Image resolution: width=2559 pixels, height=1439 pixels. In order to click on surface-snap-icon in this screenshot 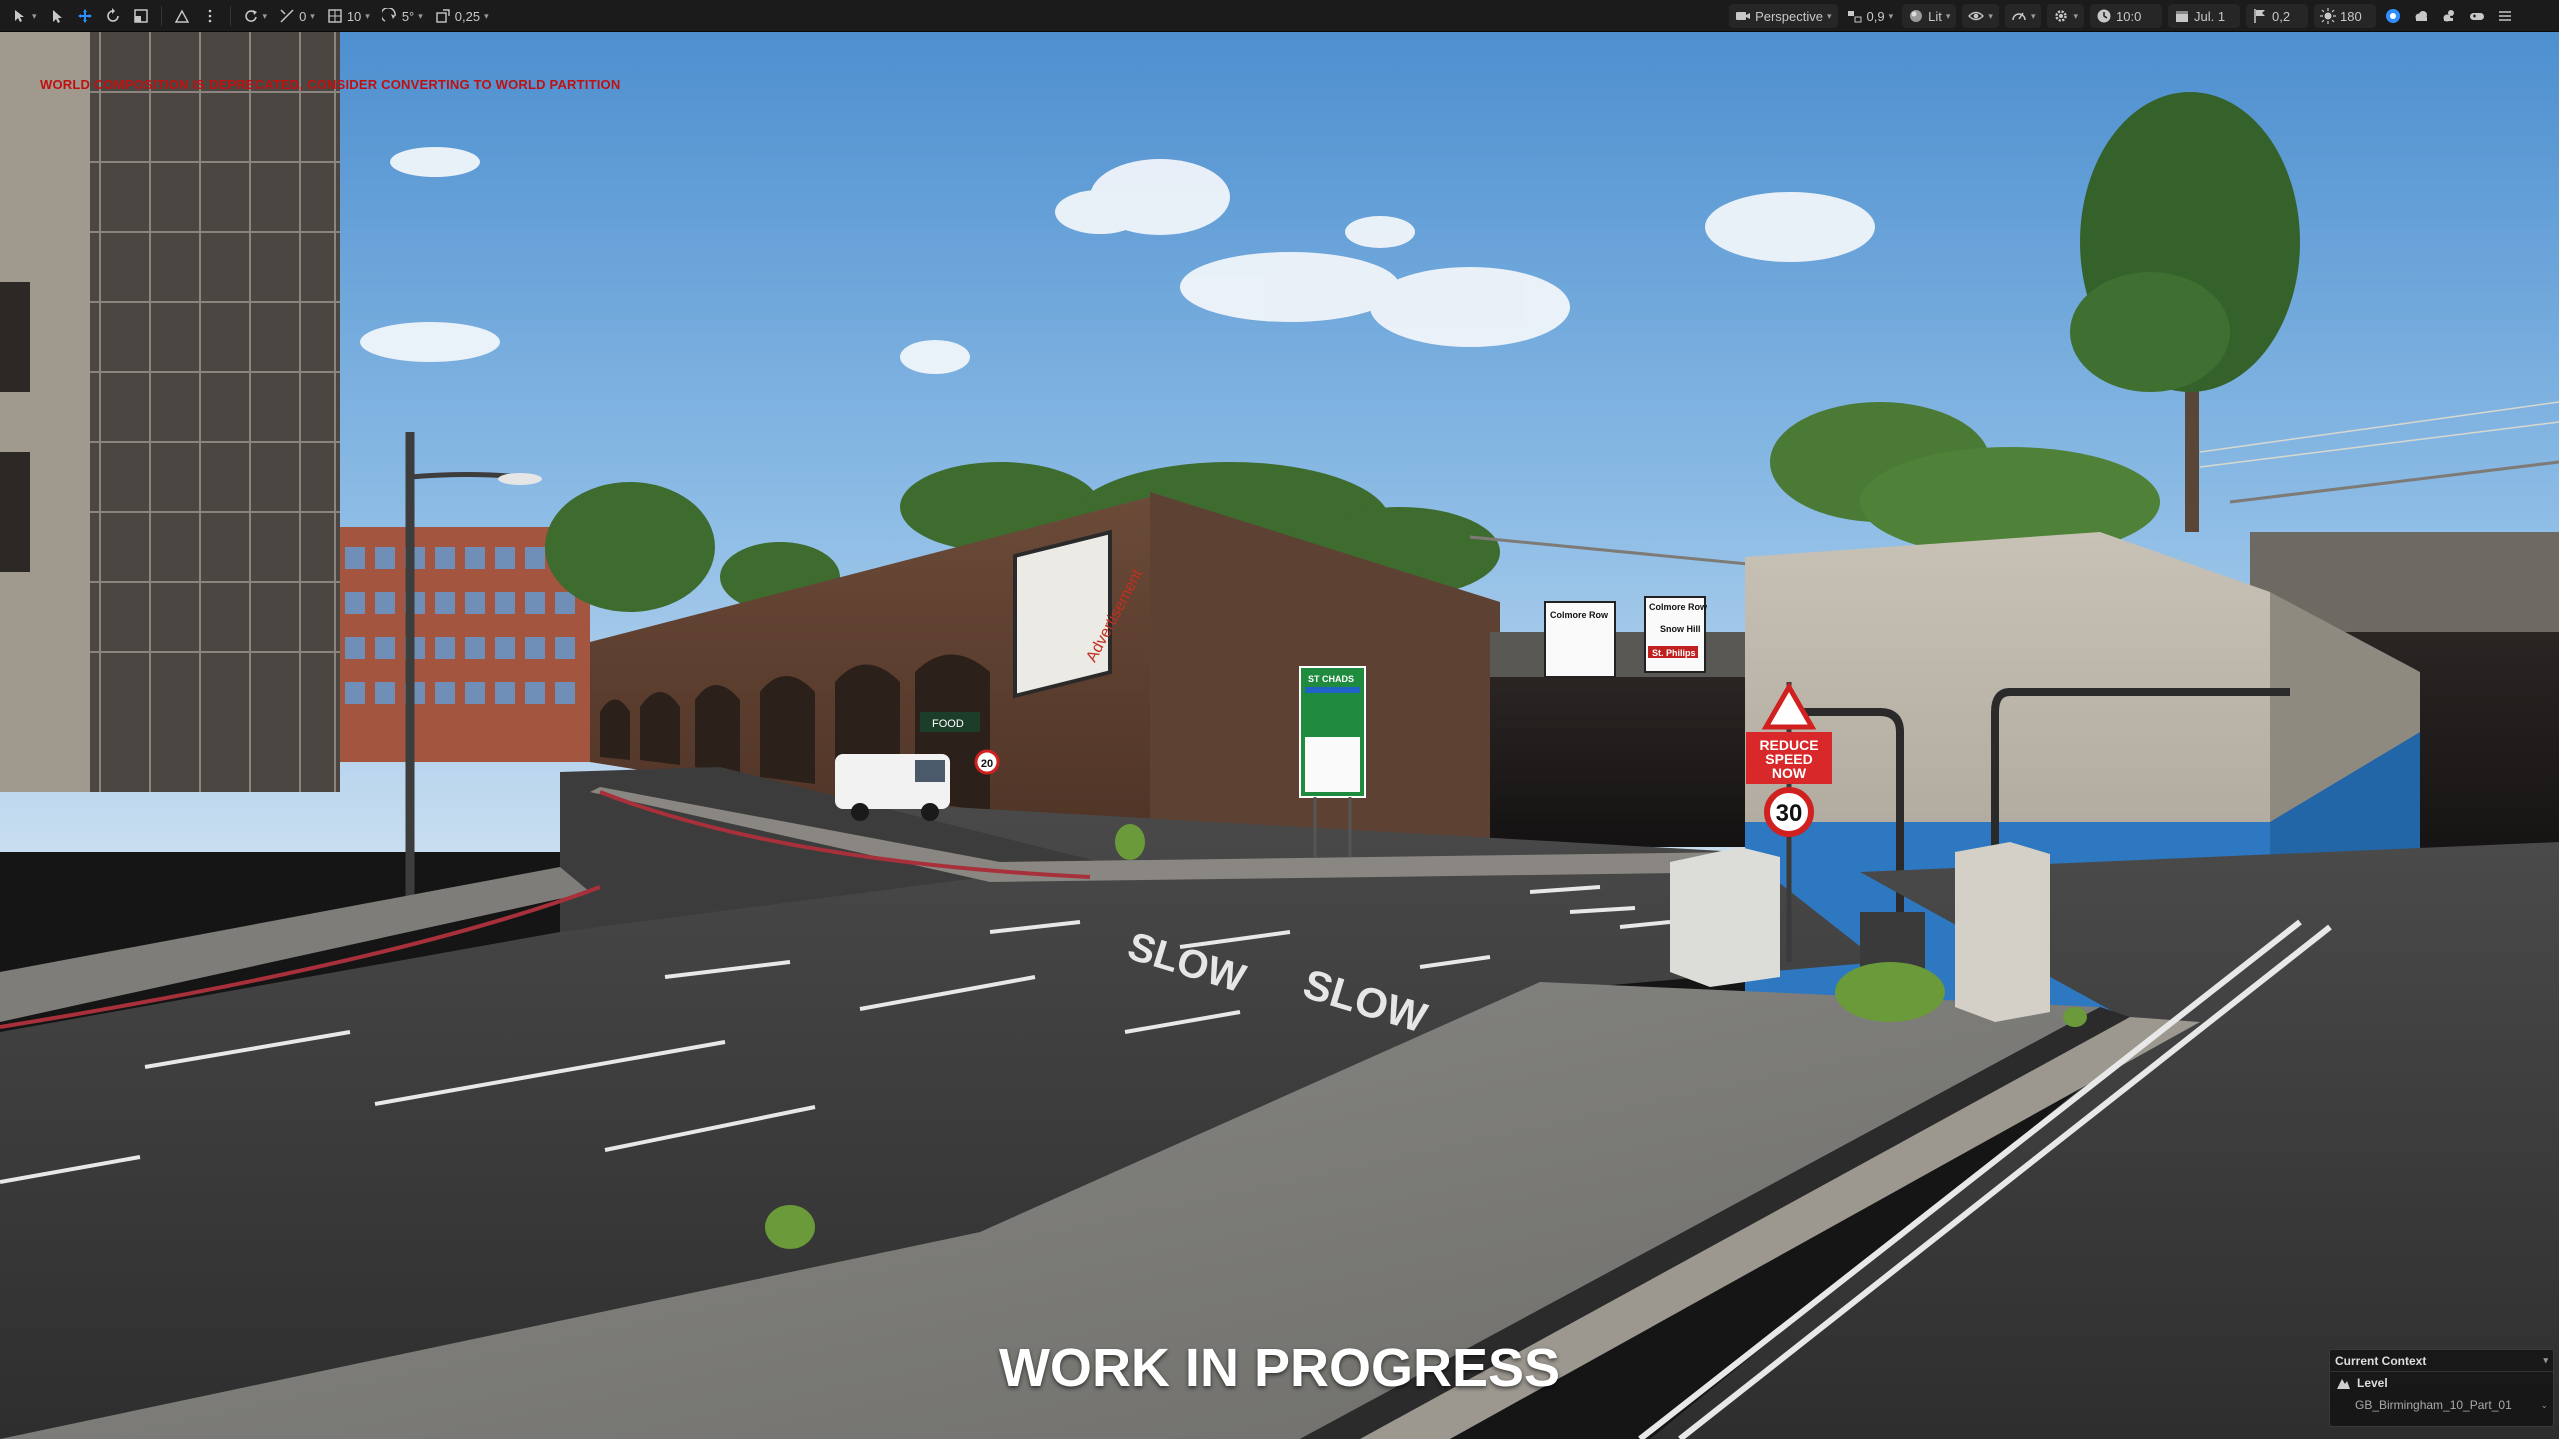, I will do `click(182, 16)`.